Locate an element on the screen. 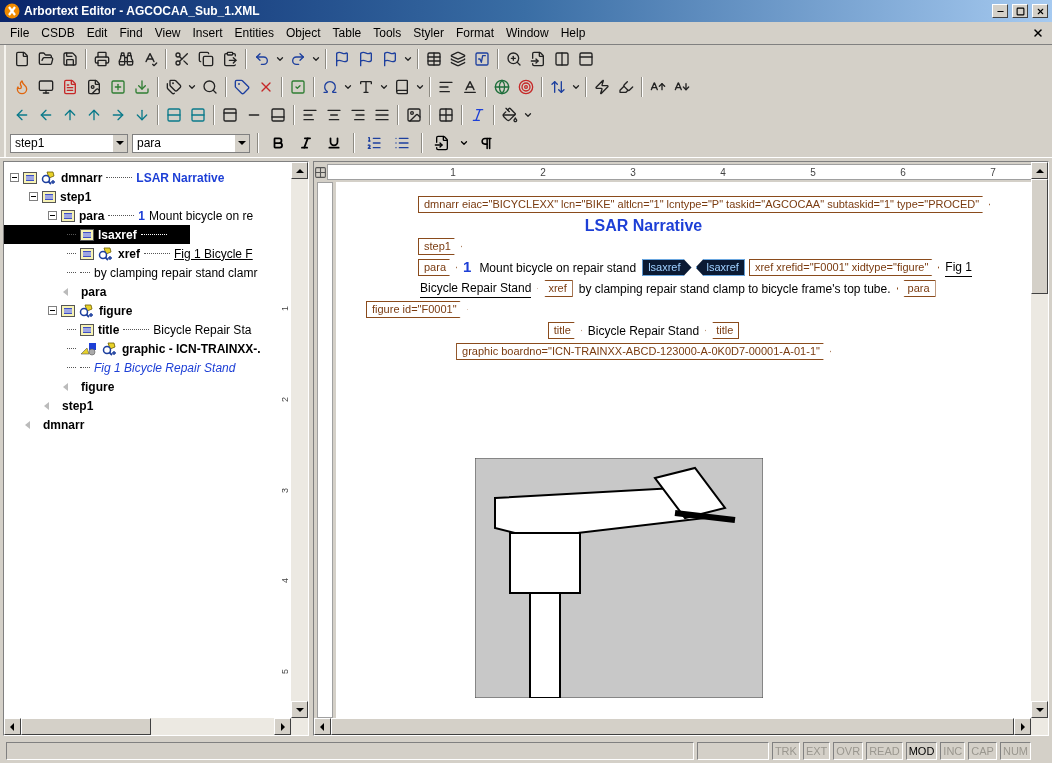 The height and width of the screenshot is (763, 1052). element-select: step1 is located at coordinates (69, 143).